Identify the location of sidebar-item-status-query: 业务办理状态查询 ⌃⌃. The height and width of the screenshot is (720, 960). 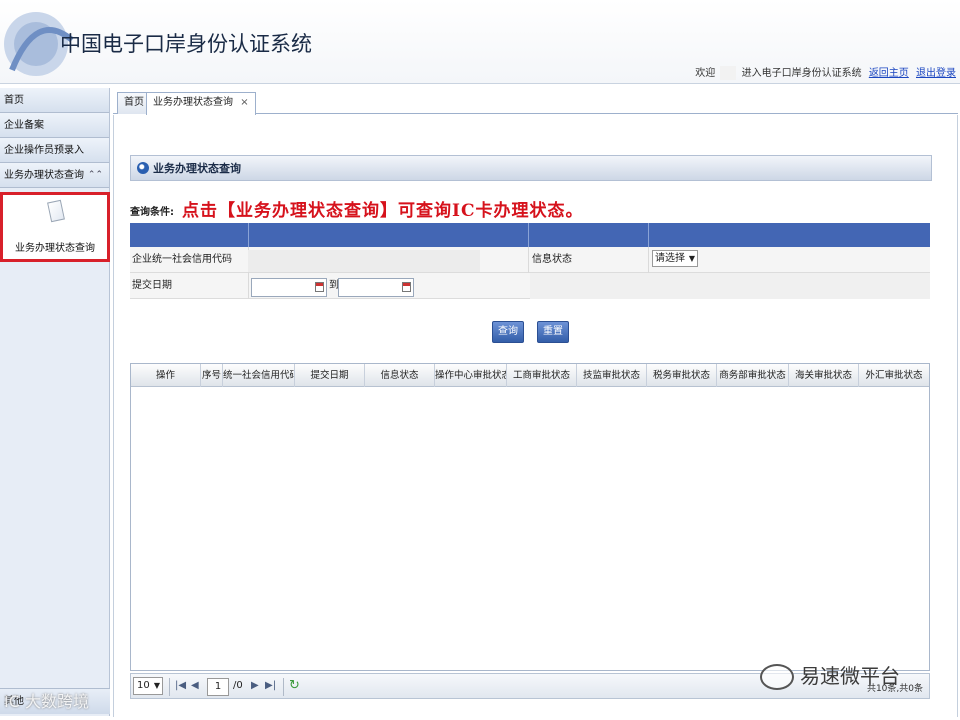
(54, 175).